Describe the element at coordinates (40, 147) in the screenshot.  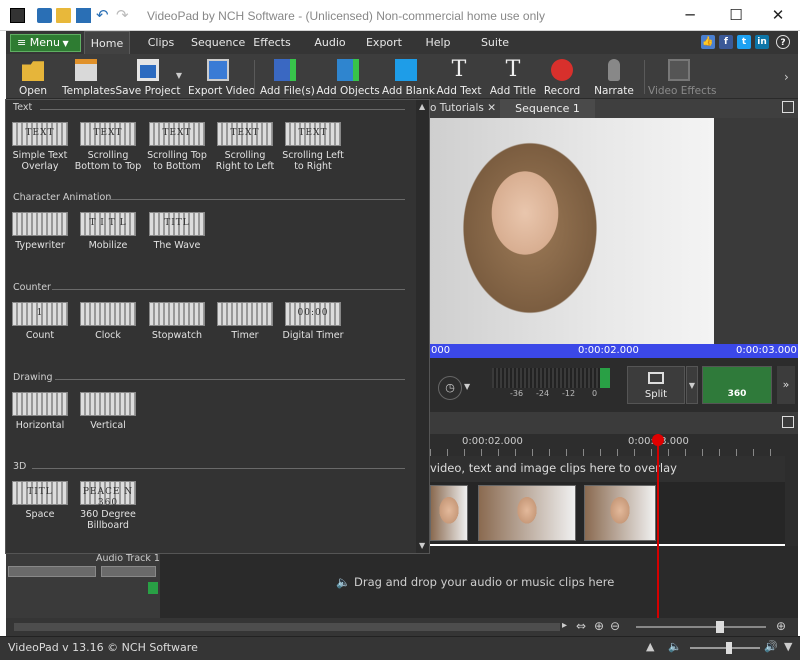
I see `template-item: TEXT Simple Text Overlay` at that location.